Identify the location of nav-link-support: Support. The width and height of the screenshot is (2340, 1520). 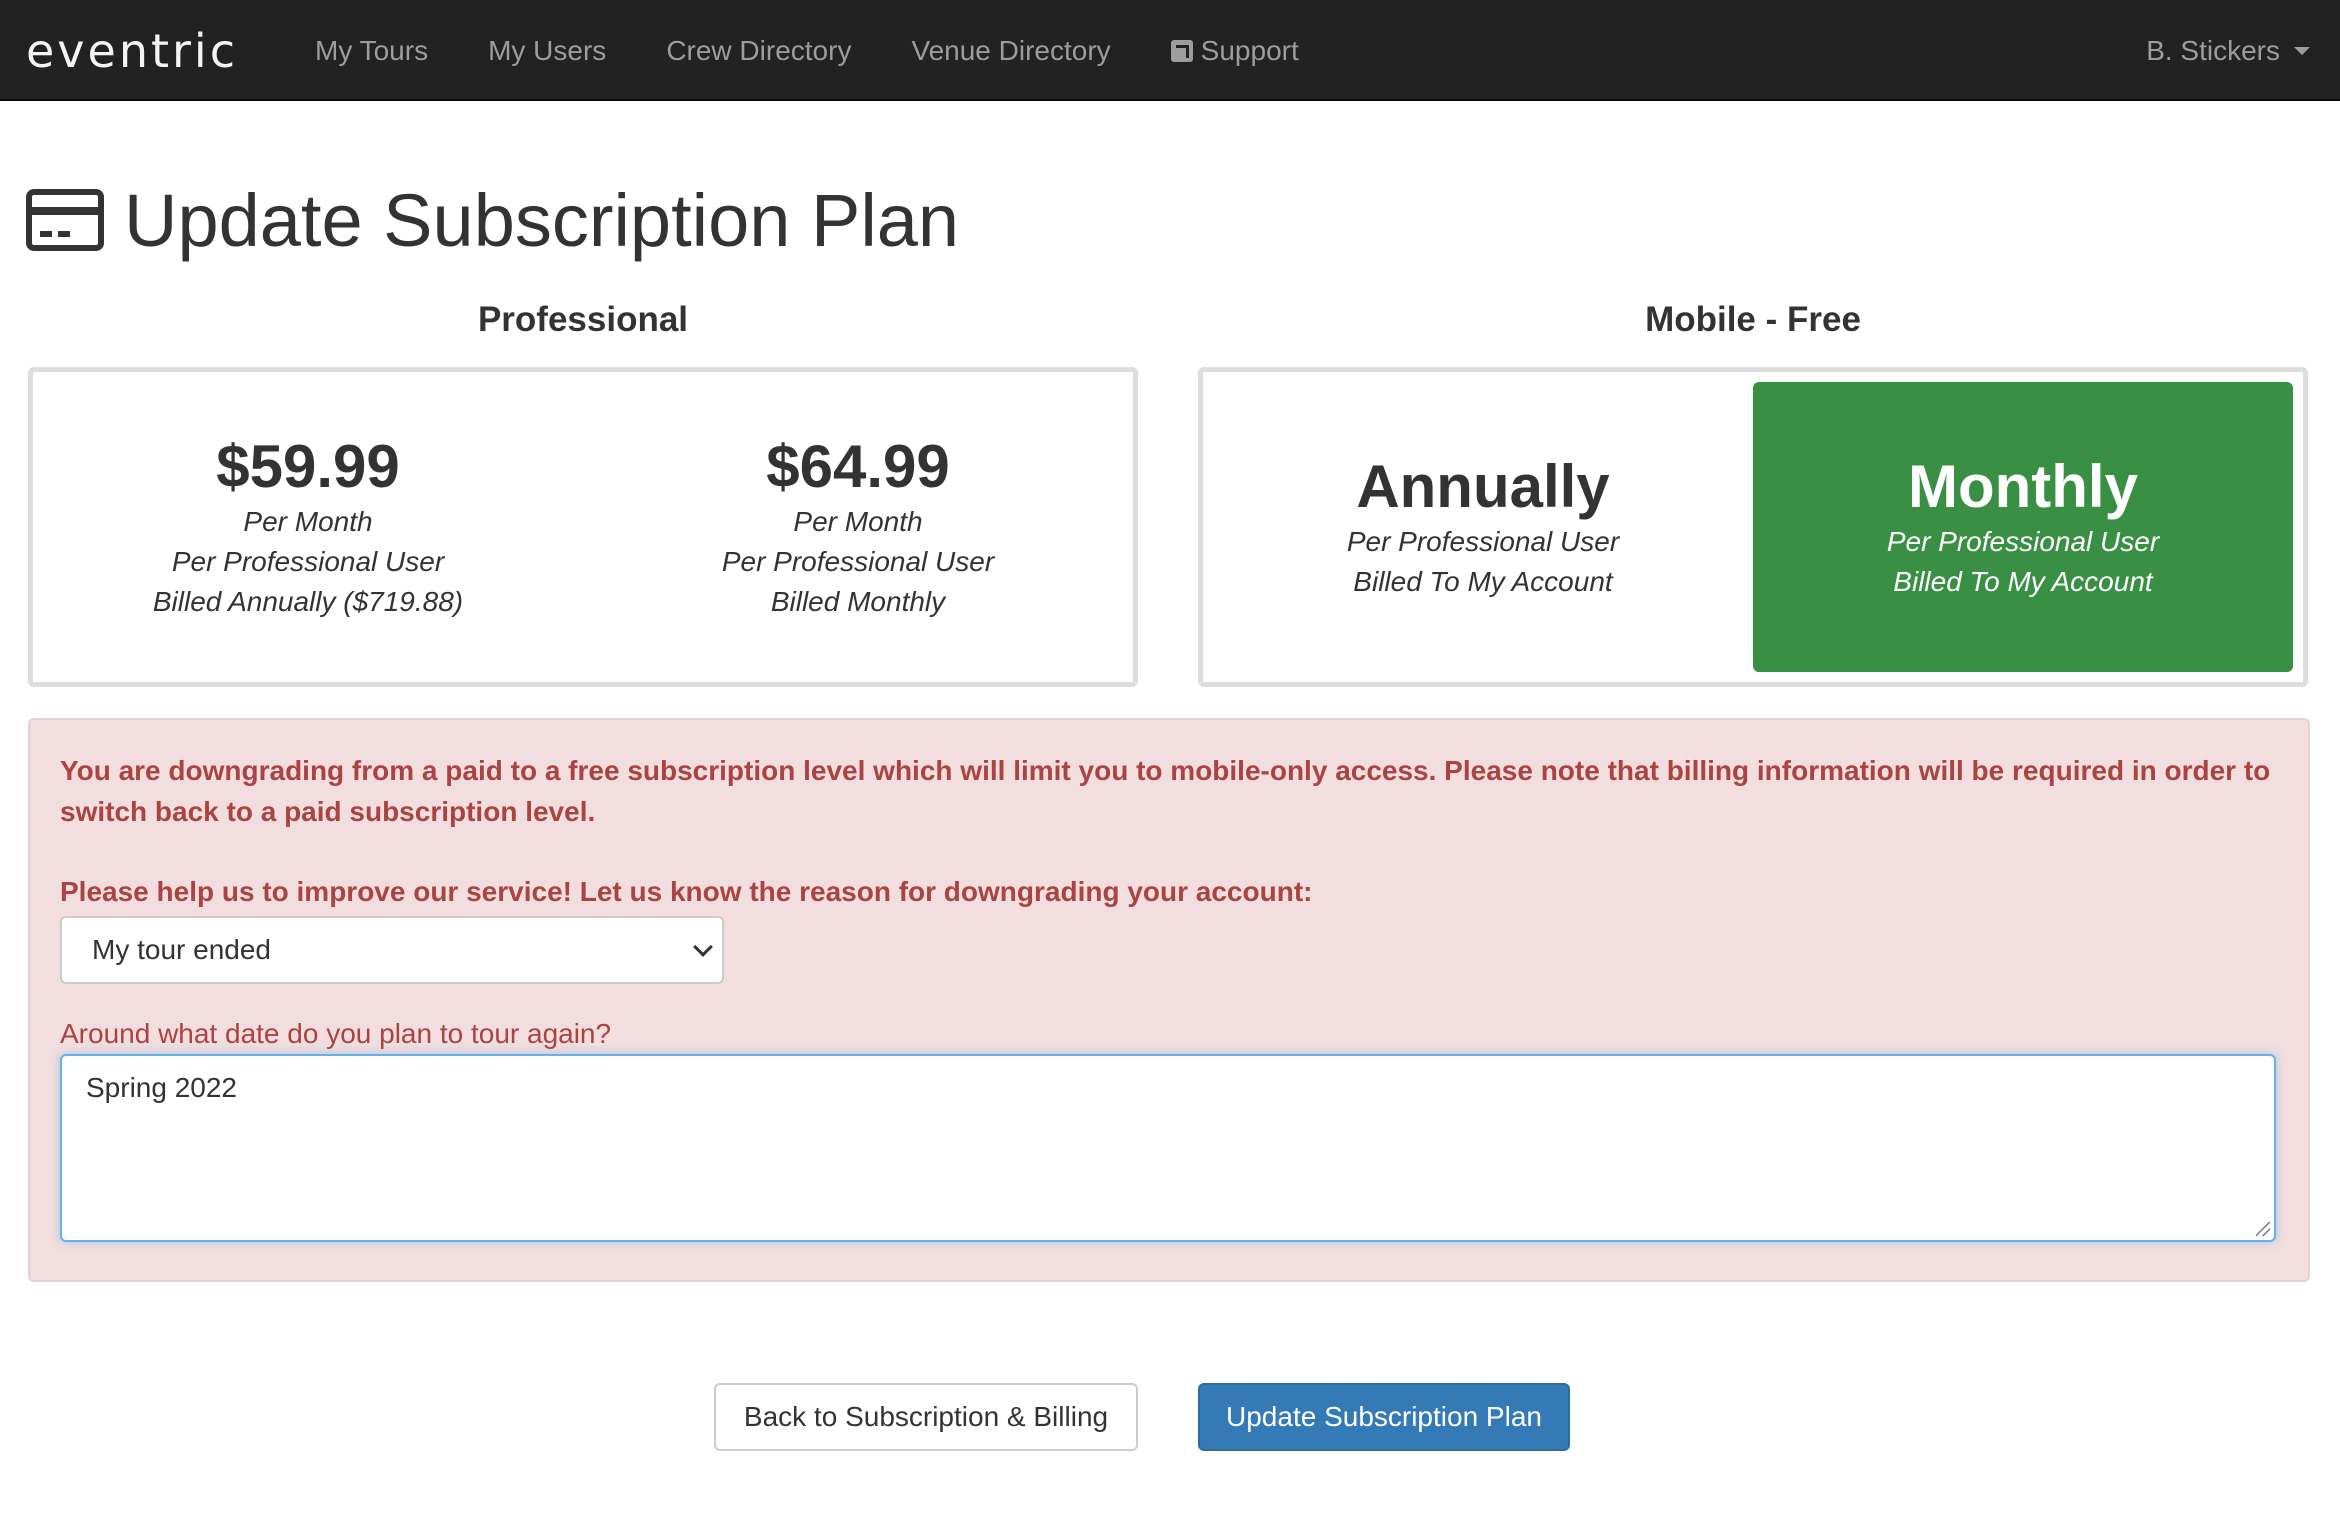
(1235, 51).